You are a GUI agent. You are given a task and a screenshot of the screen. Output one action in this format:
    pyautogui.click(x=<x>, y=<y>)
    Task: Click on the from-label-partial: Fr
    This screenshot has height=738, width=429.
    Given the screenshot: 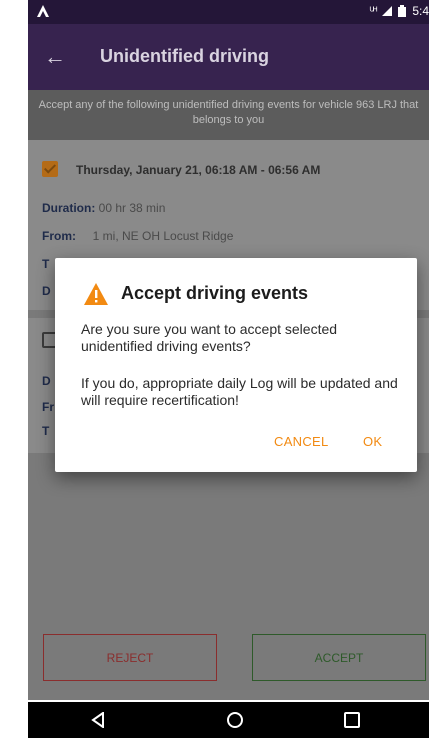 What is the action you would take?
    pyautogui.click(x=48, y=407)
    